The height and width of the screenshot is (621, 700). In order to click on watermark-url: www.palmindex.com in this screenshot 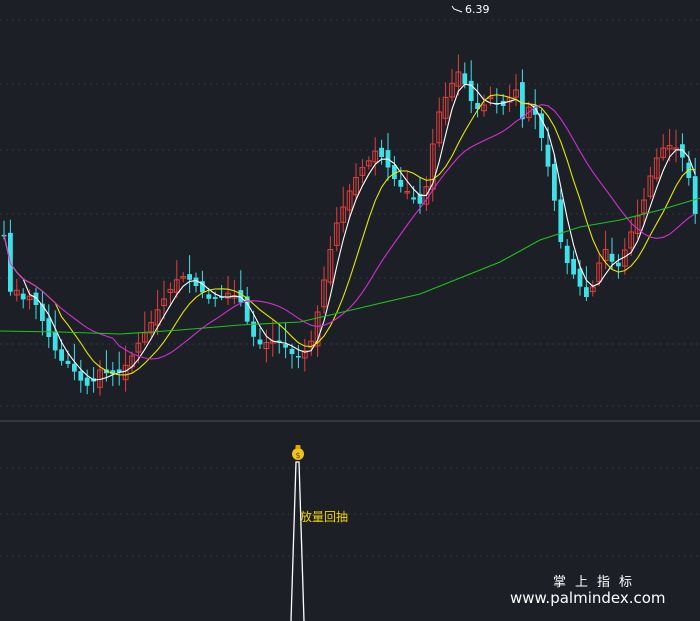, I will do `click(588, 598)`.